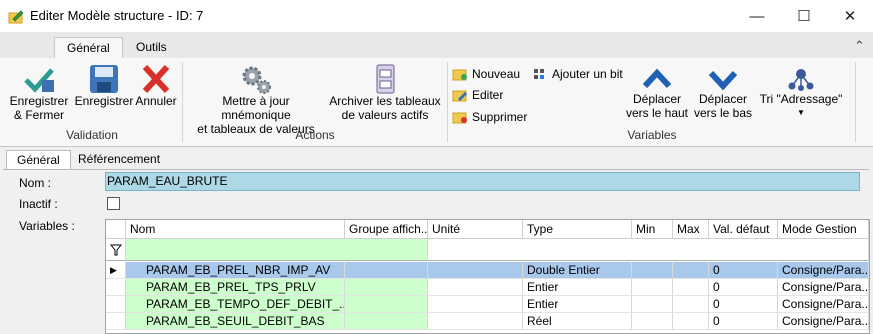 The height and width of the screenshot is (334, 873). Describe the element at coordinates (577, 229) in the screenshot. I see `column-header-type: Type` at that location.